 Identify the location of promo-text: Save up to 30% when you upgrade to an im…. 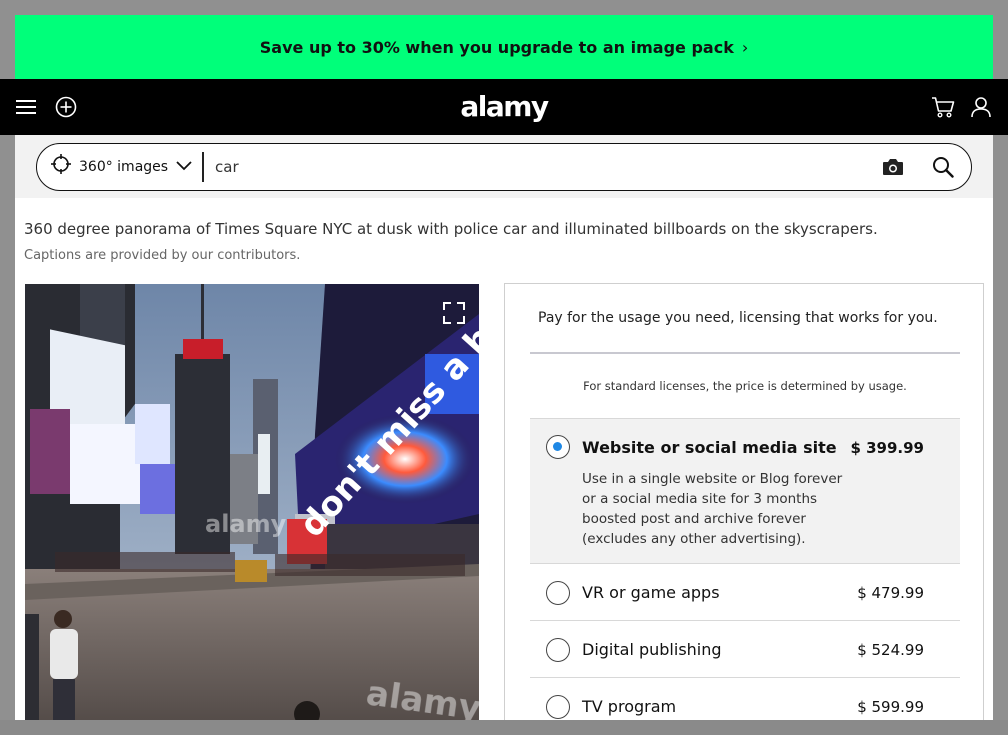
(496, 47).